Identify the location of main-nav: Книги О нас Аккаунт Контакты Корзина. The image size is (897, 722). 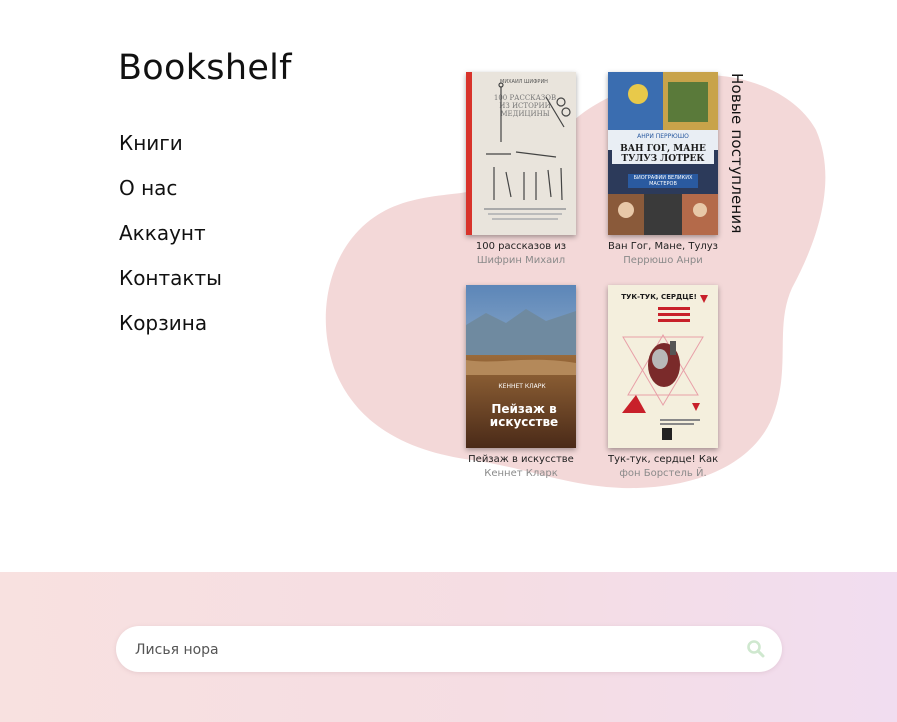
(170, 242).